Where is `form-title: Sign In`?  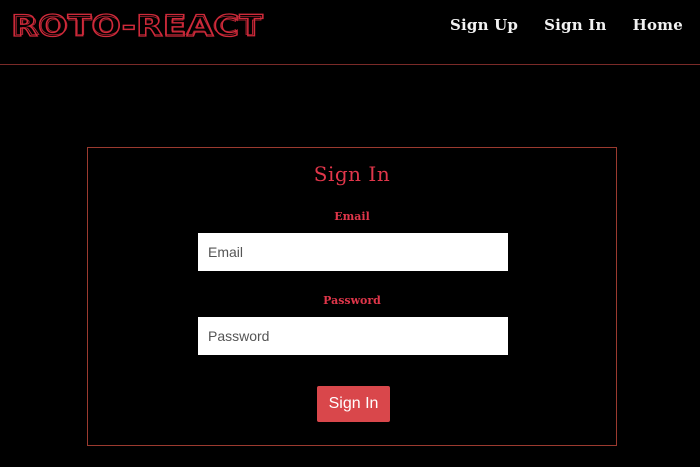
form-title: Sign In is located at coordinates (352, 174).